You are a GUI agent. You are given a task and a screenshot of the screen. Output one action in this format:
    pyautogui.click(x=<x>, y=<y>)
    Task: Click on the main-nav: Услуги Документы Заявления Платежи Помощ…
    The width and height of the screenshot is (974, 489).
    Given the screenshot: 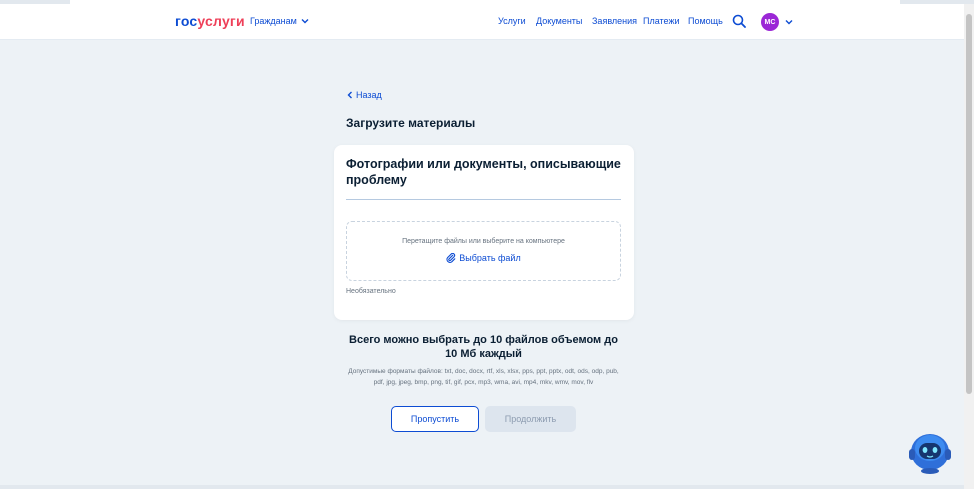 What is the action you would take?
    pyautogui.click(x=482, y=23)
    